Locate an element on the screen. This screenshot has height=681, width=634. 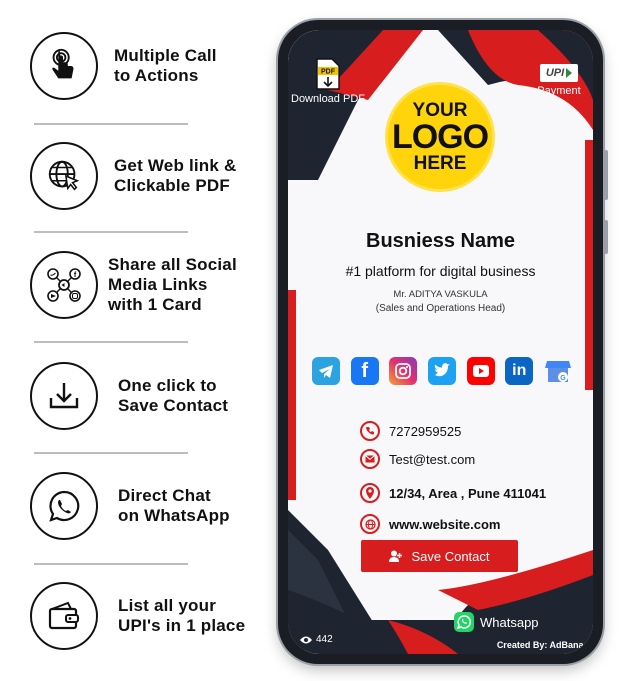
feature-label: Share all Social Media Links with 1 Card is located at coordinates (172, 284).